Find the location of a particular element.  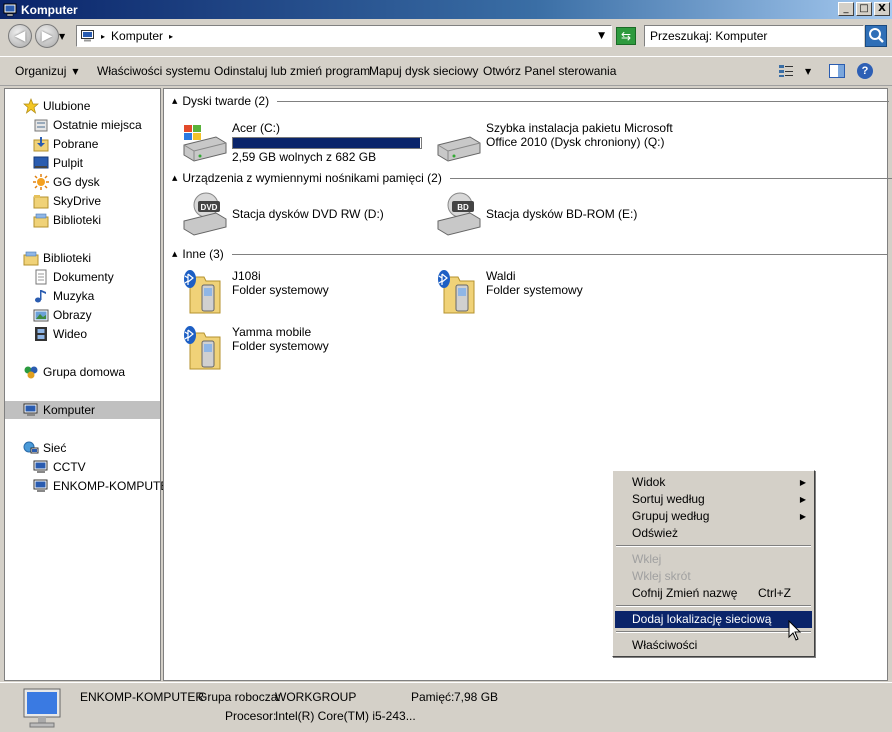

nav-libraries-favorite: Biblioteki is located at coordinates (67, 220).